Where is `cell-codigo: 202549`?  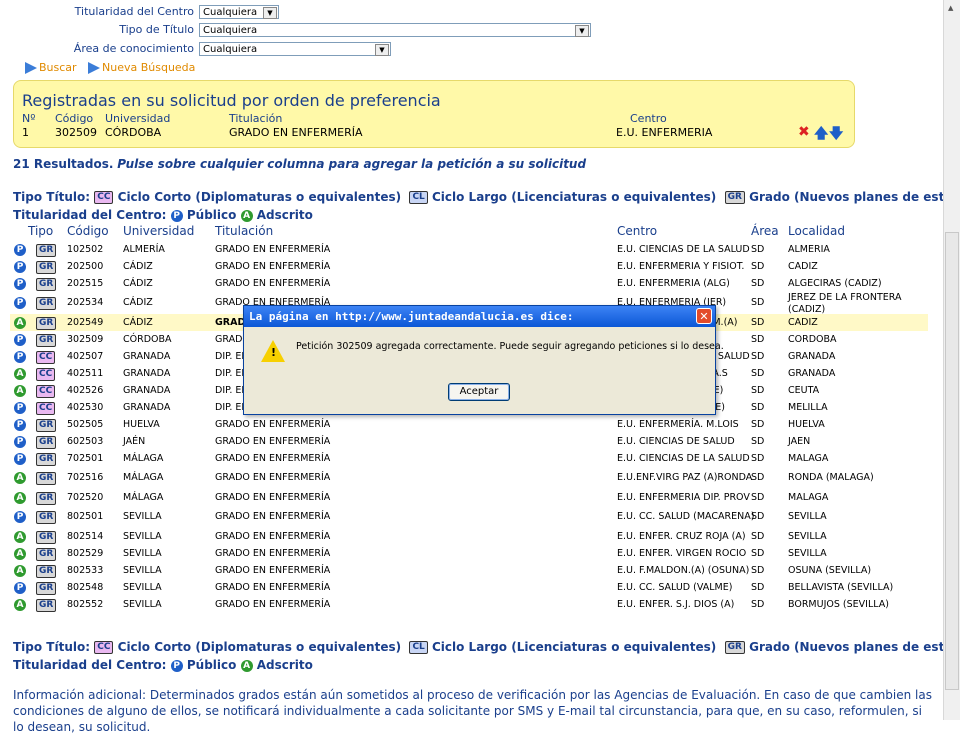
cell-codigo: 202549 is located at coordinates (85, 322).